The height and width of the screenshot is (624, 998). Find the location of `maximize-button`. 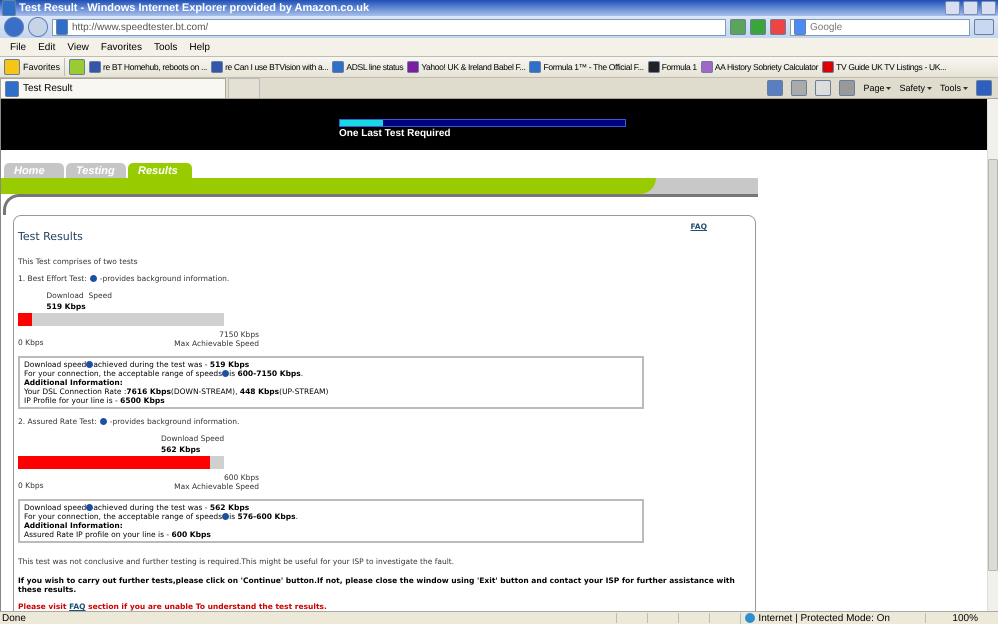

maximize-button is located at coordinates (970, 8).